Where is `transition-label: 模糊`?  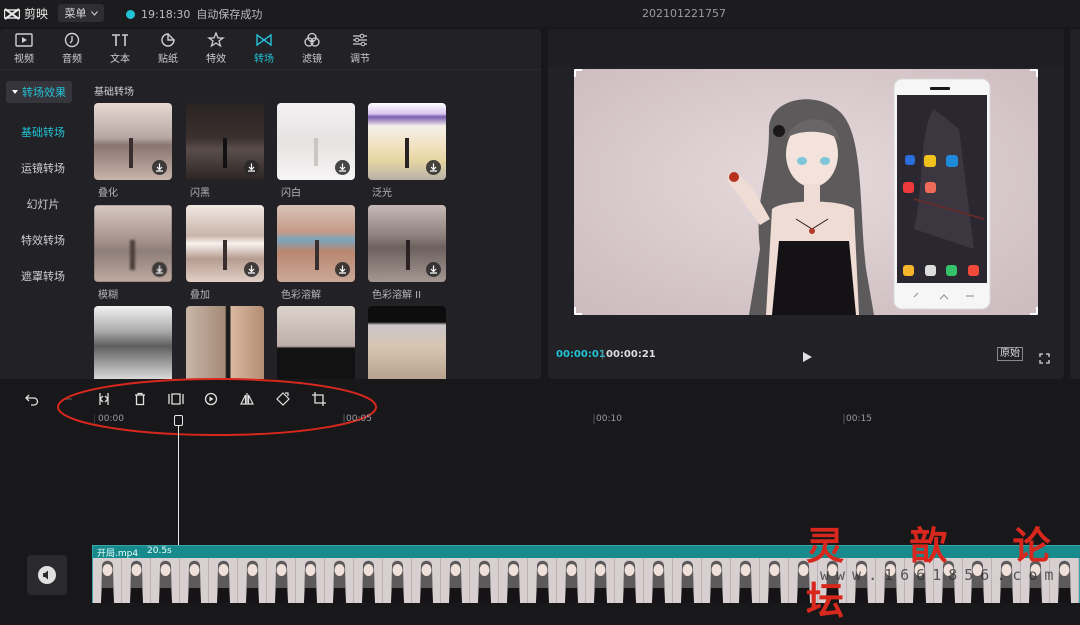
transition-label: 模糊 is located at coordinates (108, 295).